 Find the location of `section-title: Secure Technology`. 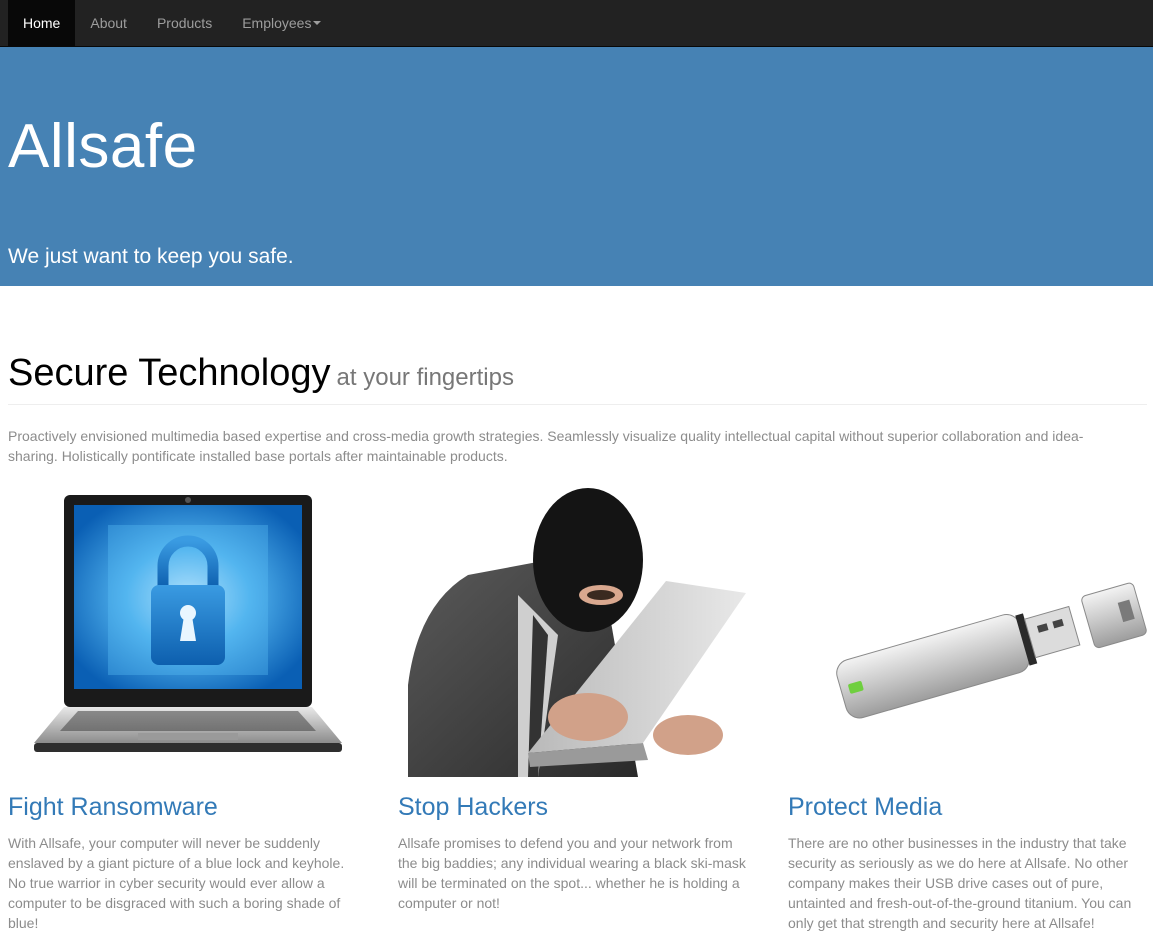

section-title: Secure Technology is located at coordinates (169, 373).